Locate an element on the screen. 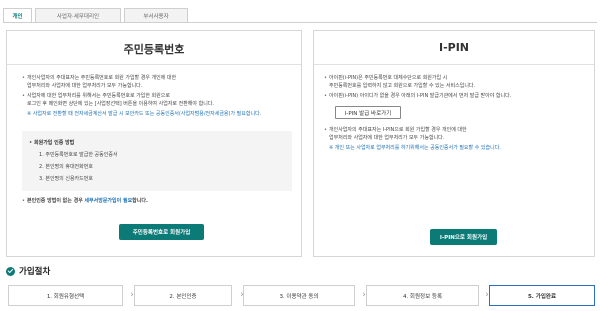 This screenshot has height=311, width=600. panel-title: I-PIN is located at coordinates (454, 47).